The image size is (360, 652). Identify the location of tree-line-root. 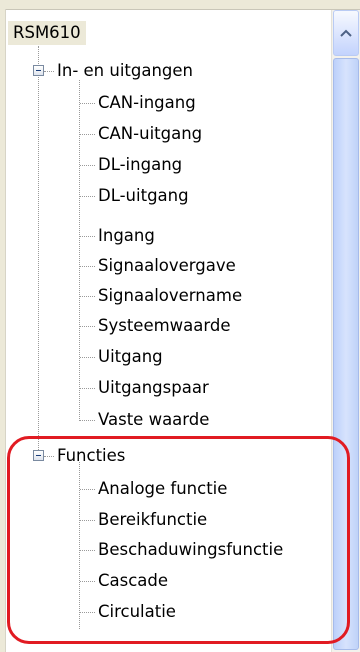
(38, 251).